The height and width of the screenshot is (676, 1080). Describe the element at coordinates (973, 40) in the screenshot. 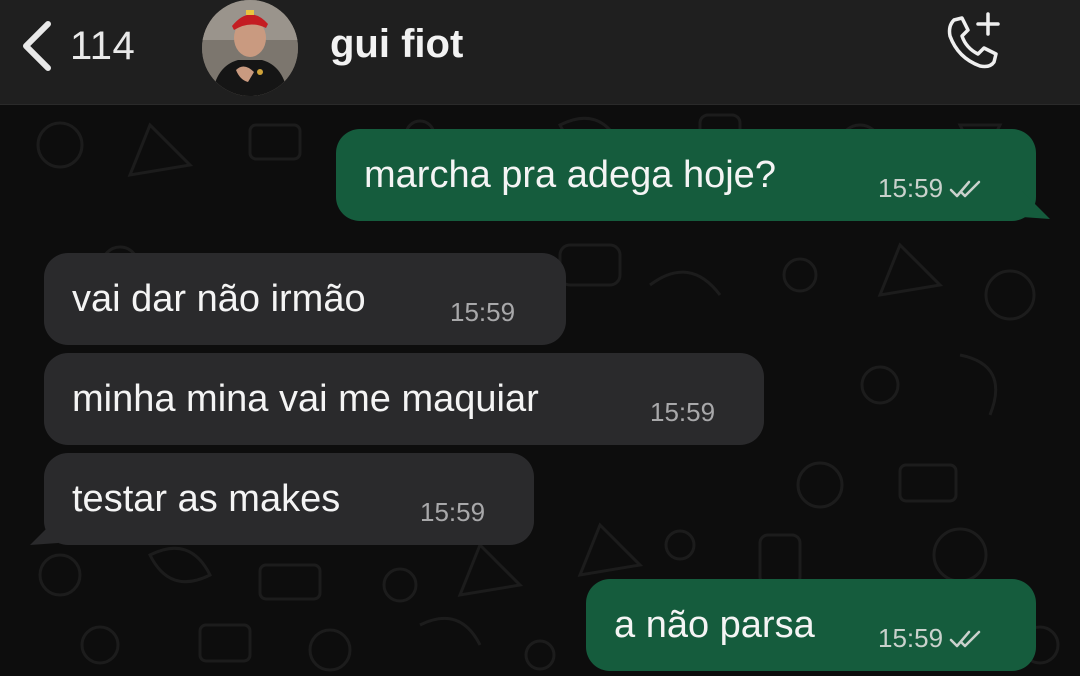

I see `add-call-icon` at that location.